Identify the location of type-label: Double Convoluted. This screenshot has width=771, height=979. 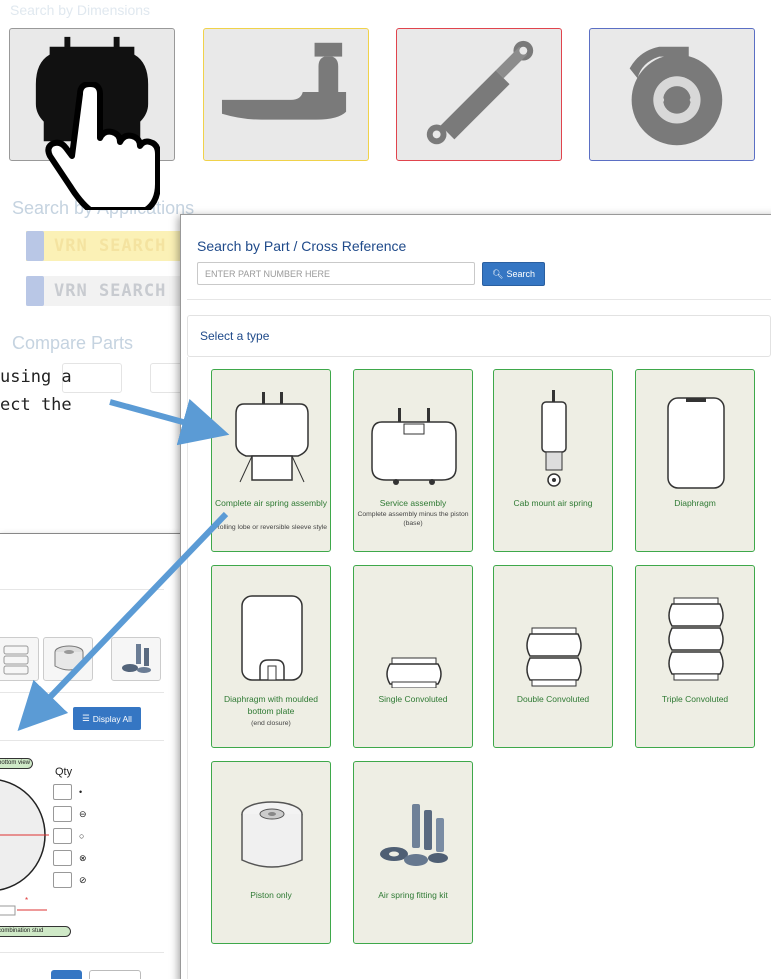
(553, 699).